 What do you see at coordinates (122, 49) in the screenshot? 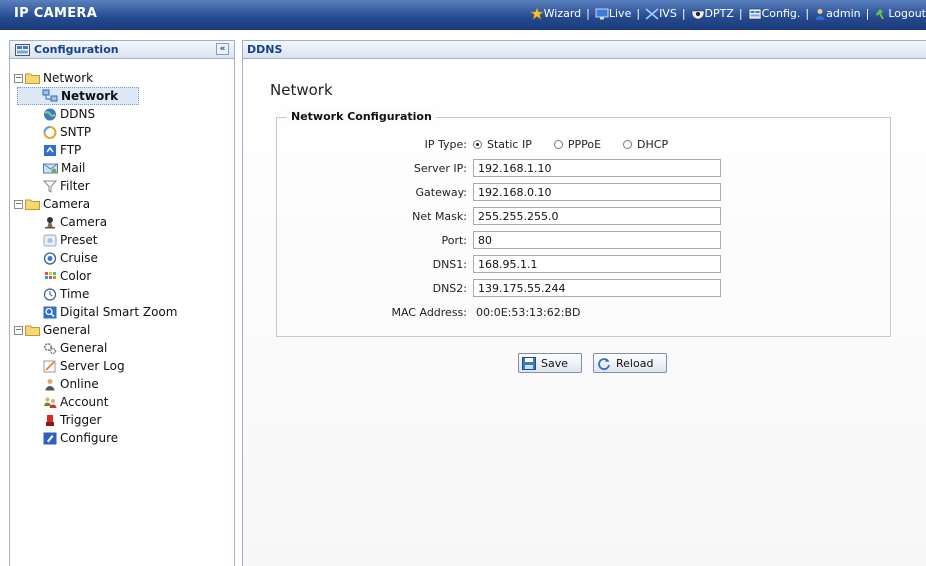
I see `sidebar-header: Configuration «` at bounding box center [122, 49].